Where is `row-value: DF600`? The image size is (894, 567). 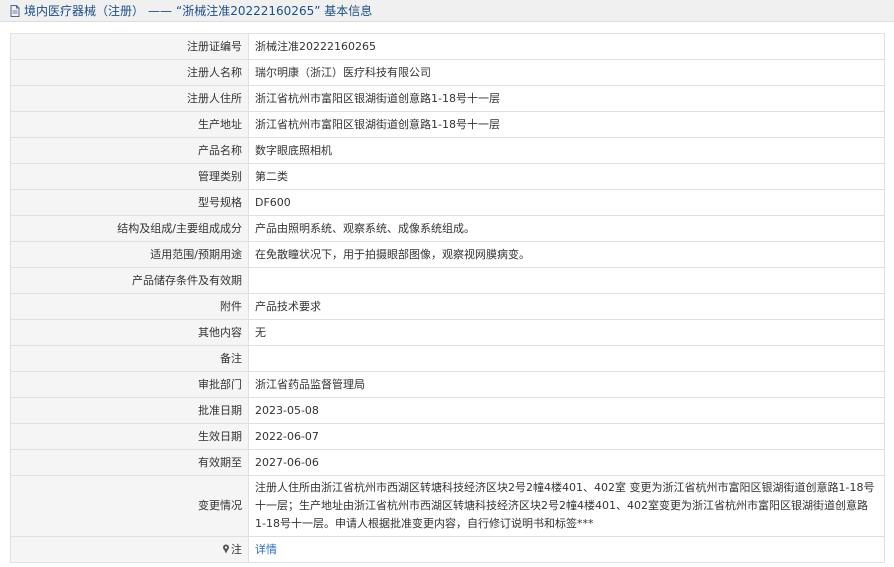
row-value: DF600 is located at coordinates (566, 202).